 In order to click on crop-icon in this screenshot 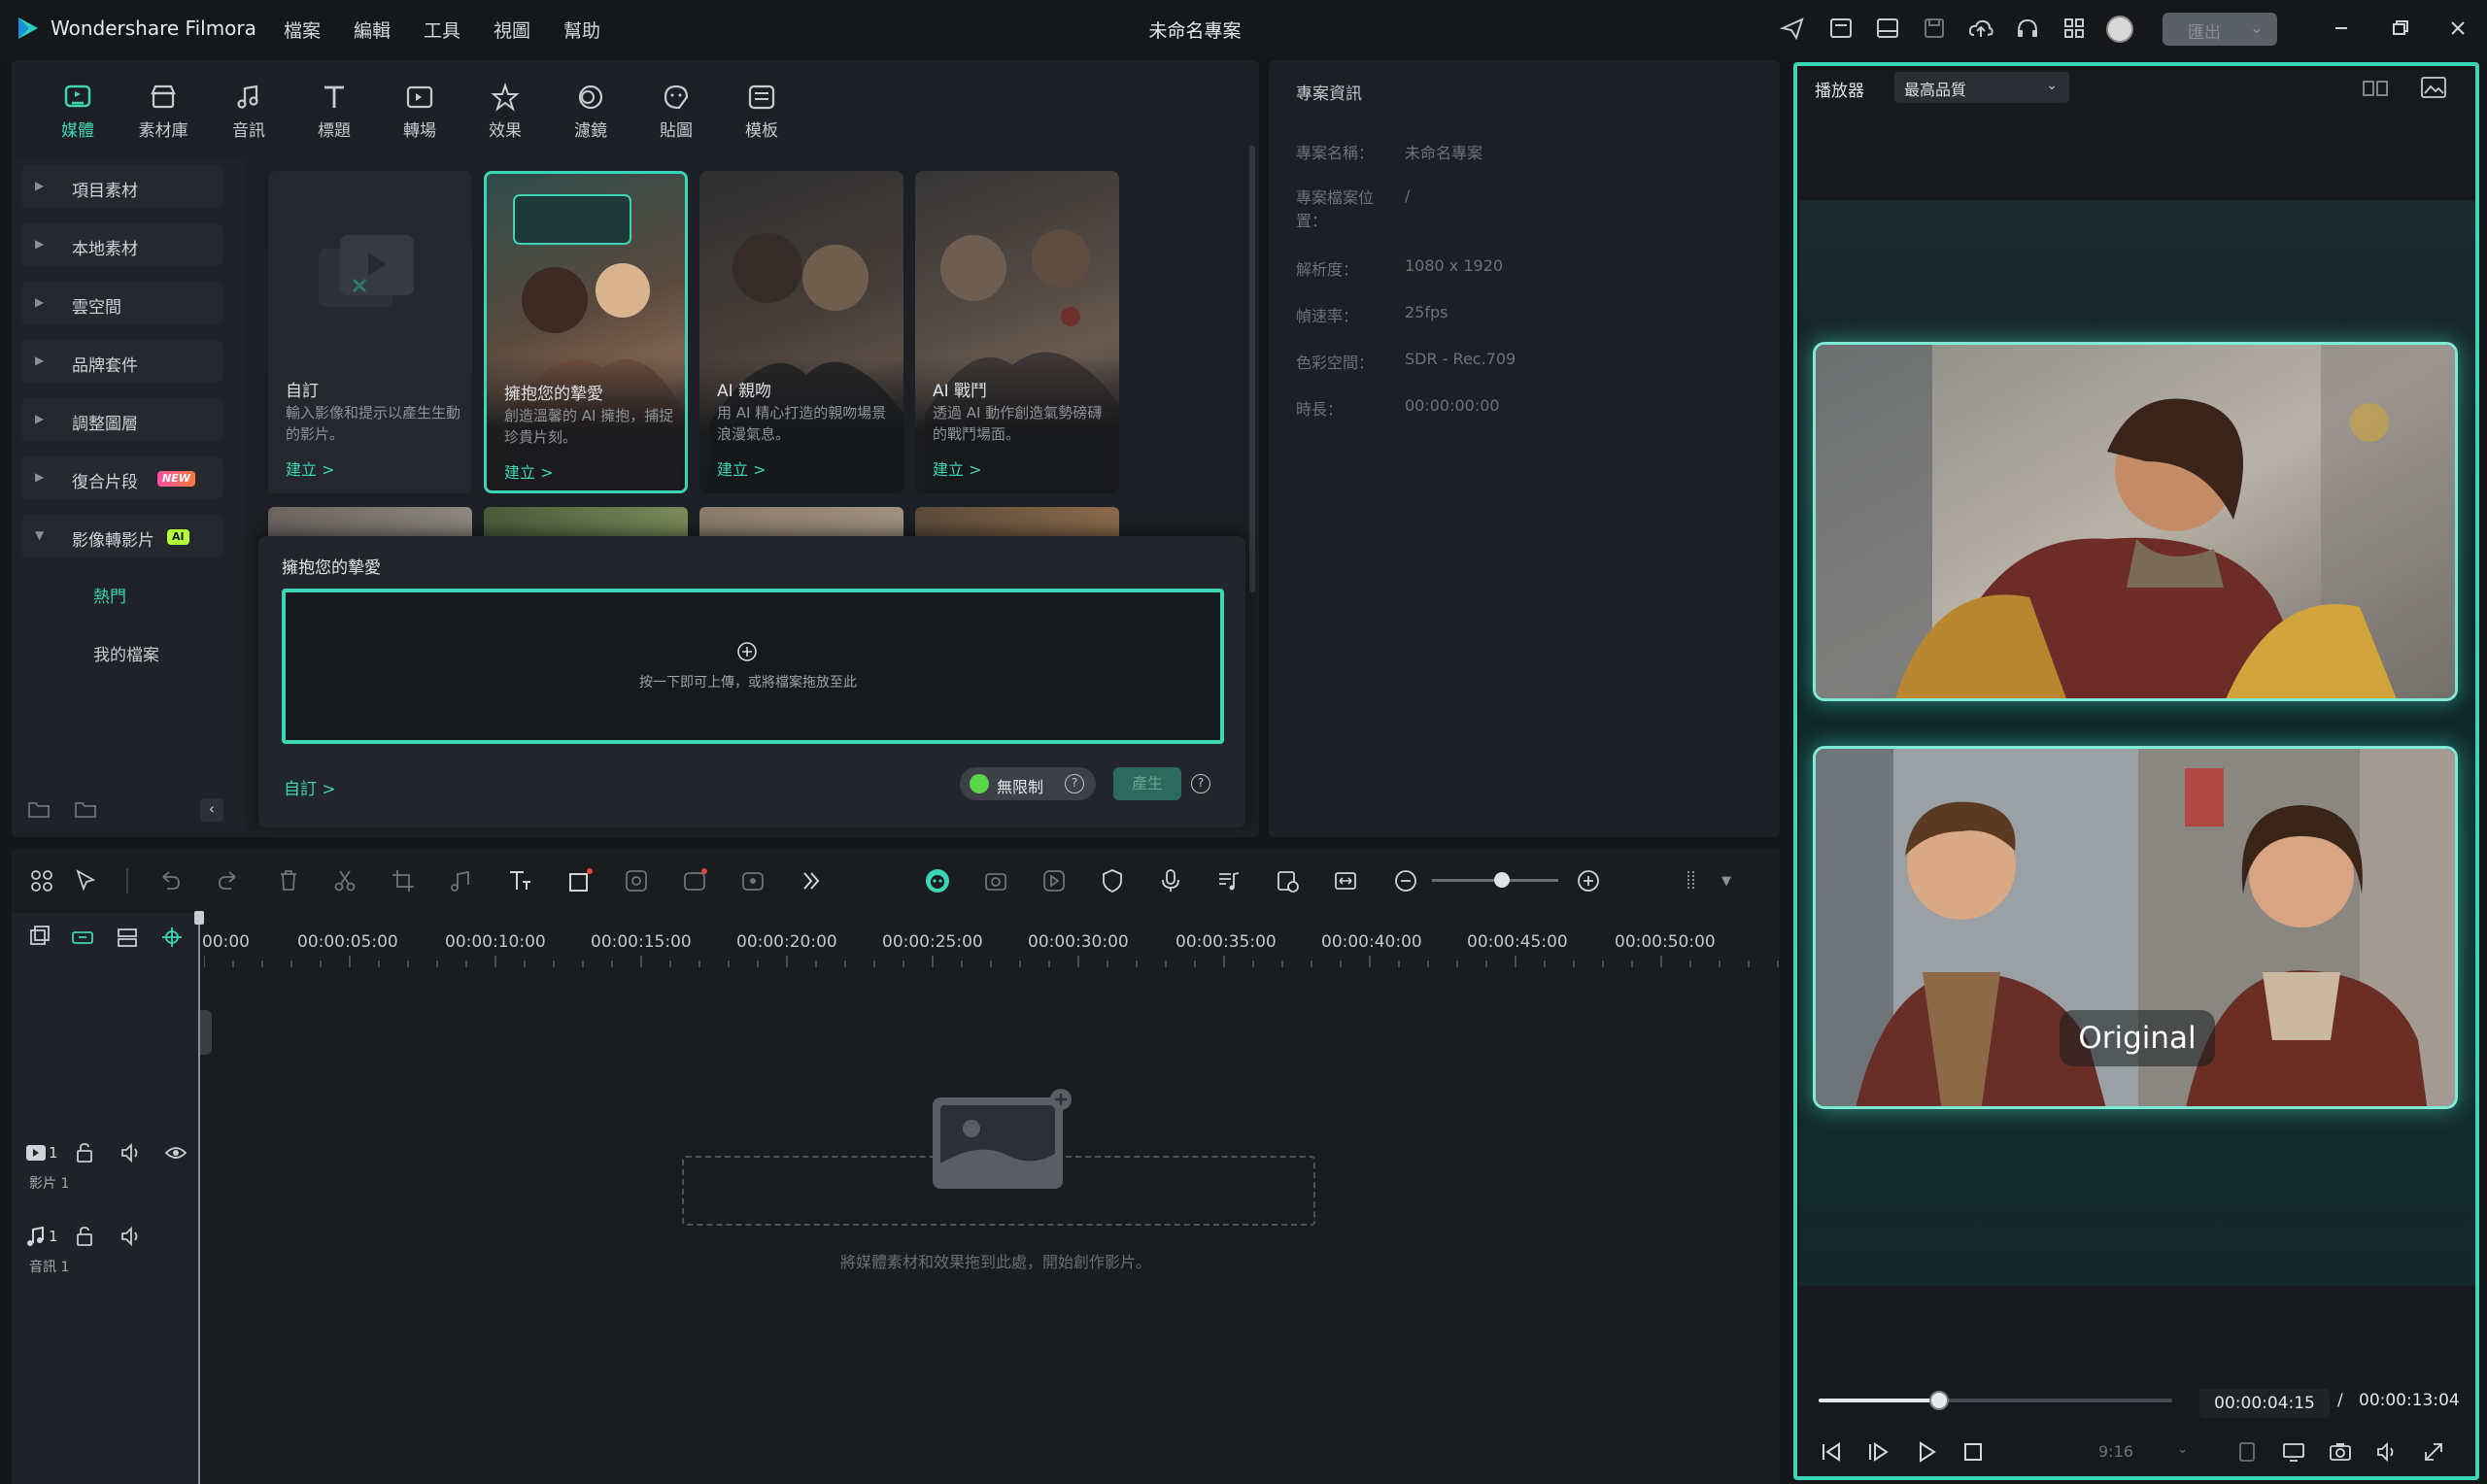, I will do `click(403, 880)`.